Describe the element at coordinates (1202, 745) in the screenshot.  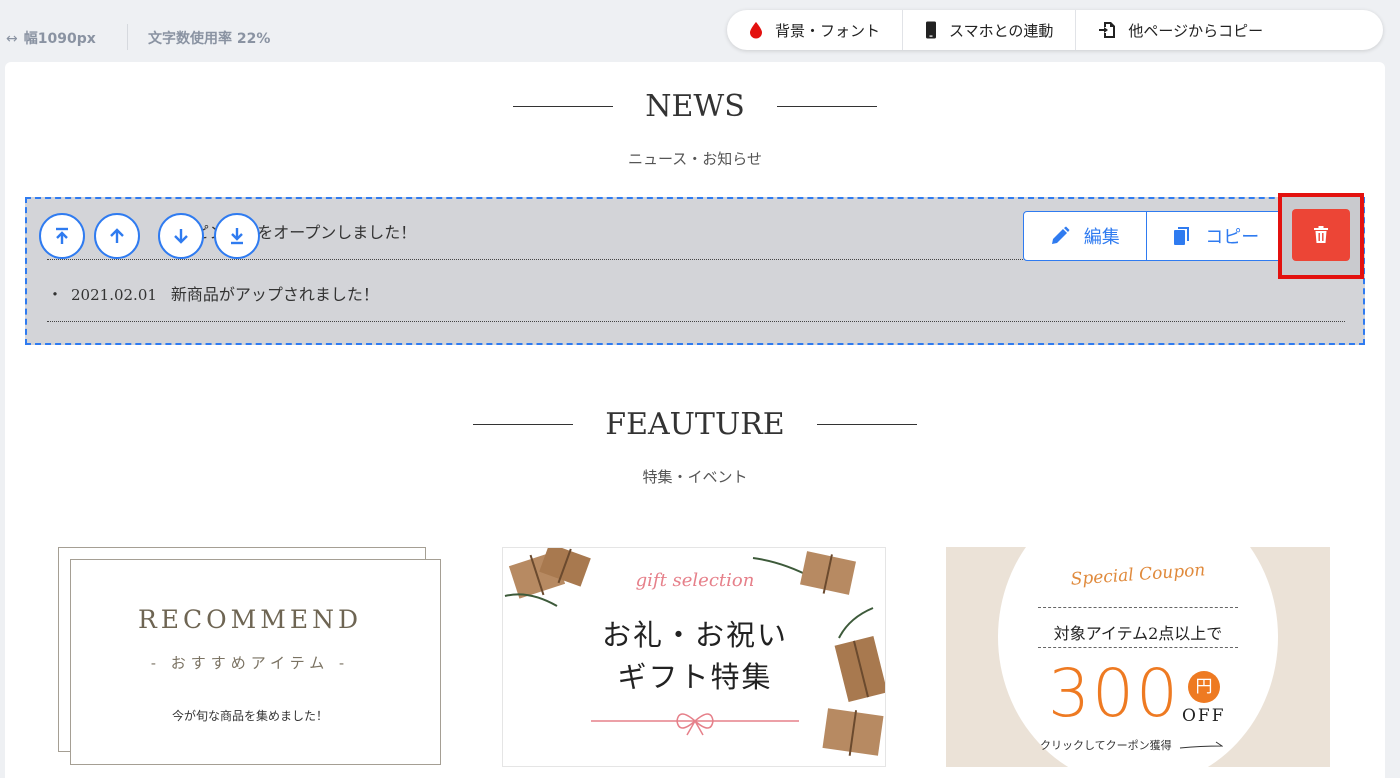
I see `arrow-right-icon` at that location.